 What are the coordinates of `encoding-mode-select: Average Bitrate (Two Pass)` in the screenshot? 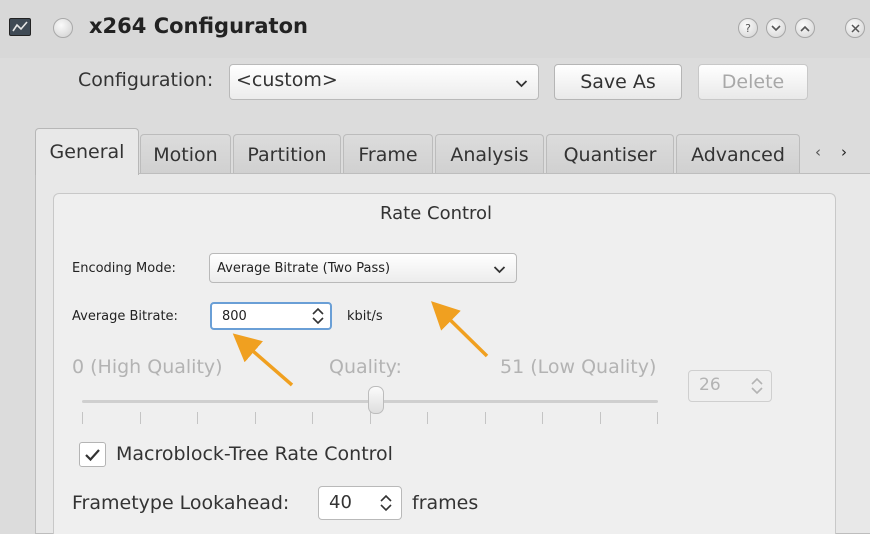 It's located at (363, 268).